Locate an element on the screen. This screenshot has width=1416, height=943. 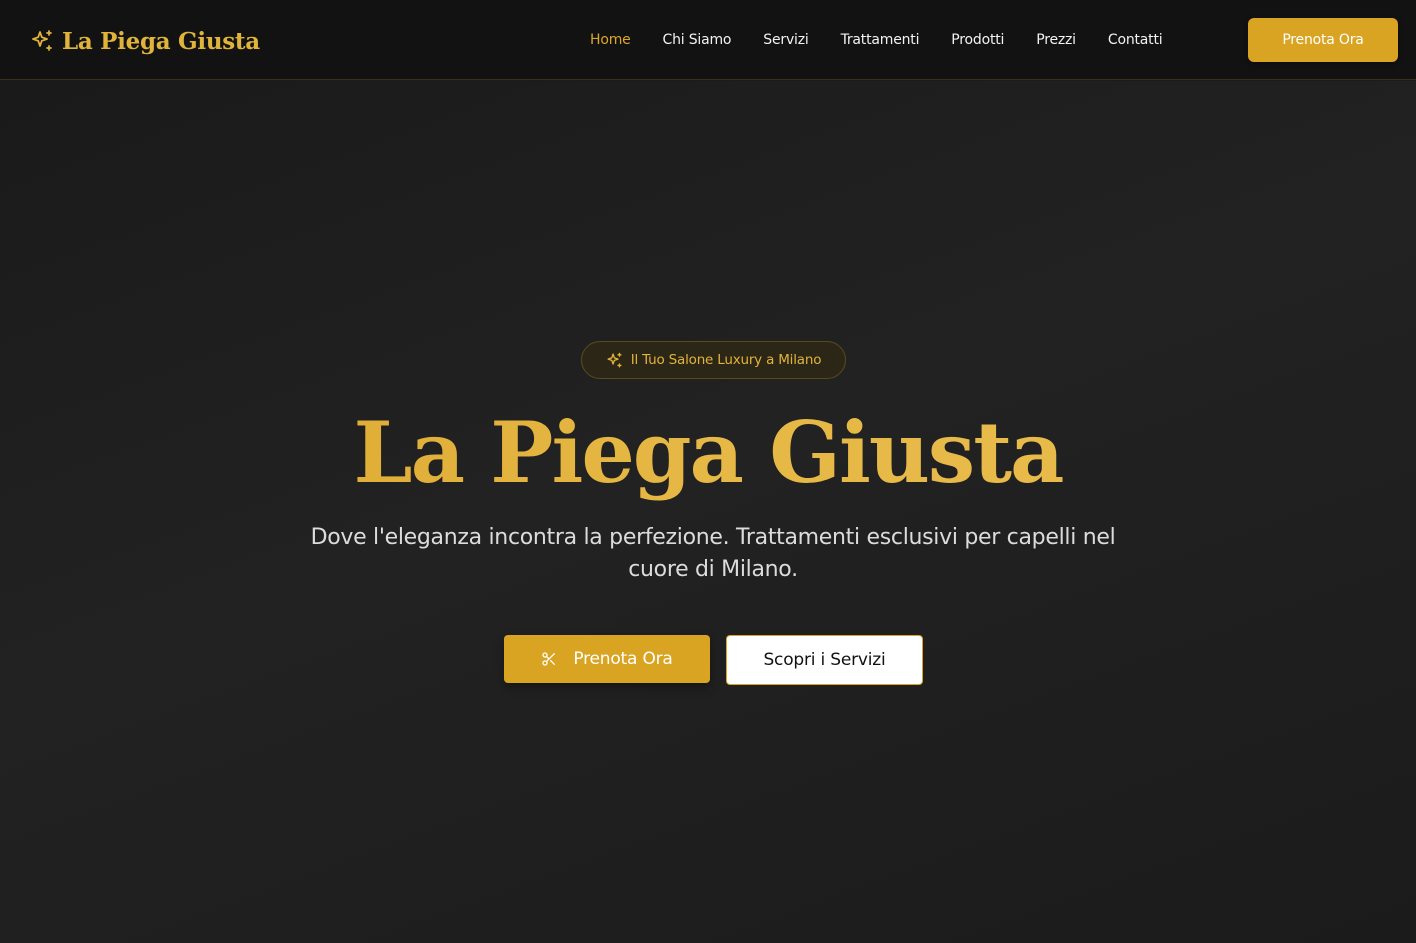
hero-badge: Il Tuo Salone Luxury a Milano is located at coordinates (713, 360).